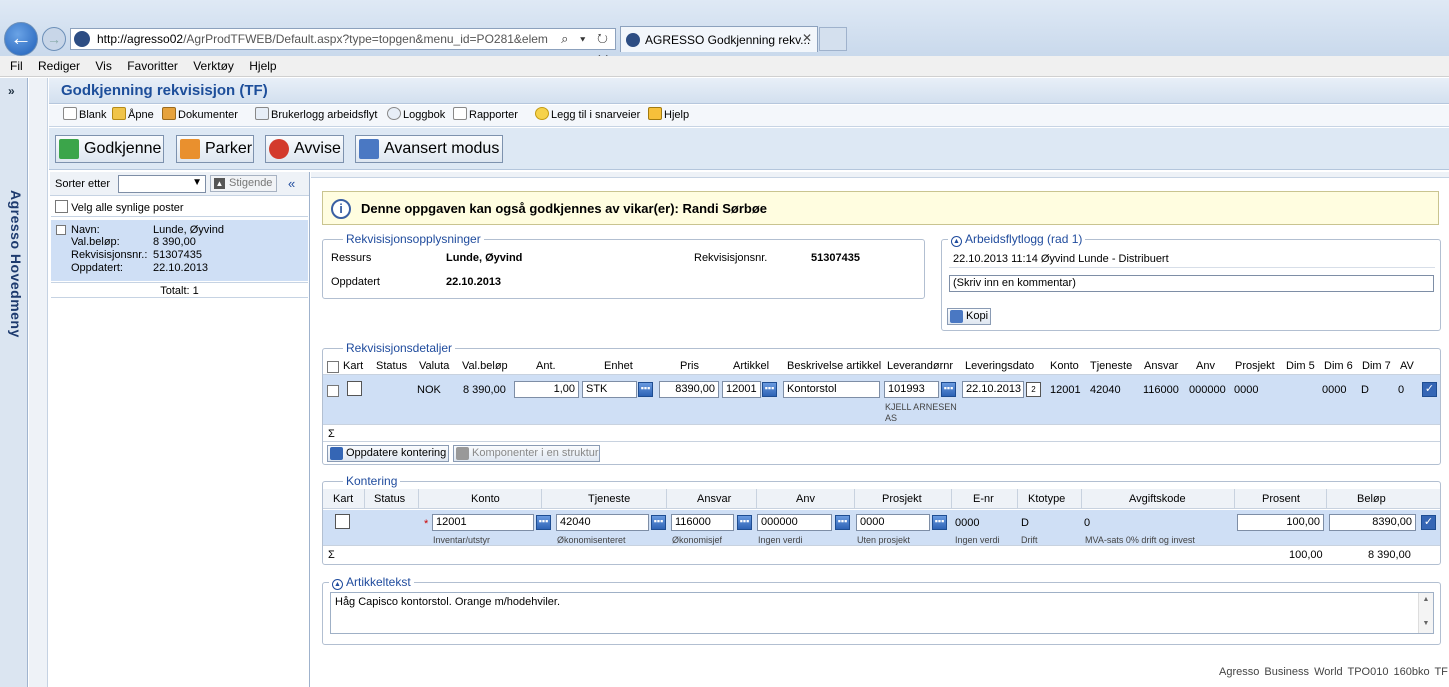  What do you see at coordinates (587, 115) in the screenshot?
I see `toolbar-add-shortcut: Legg til i snarveier` at bounding box center [587, 115].